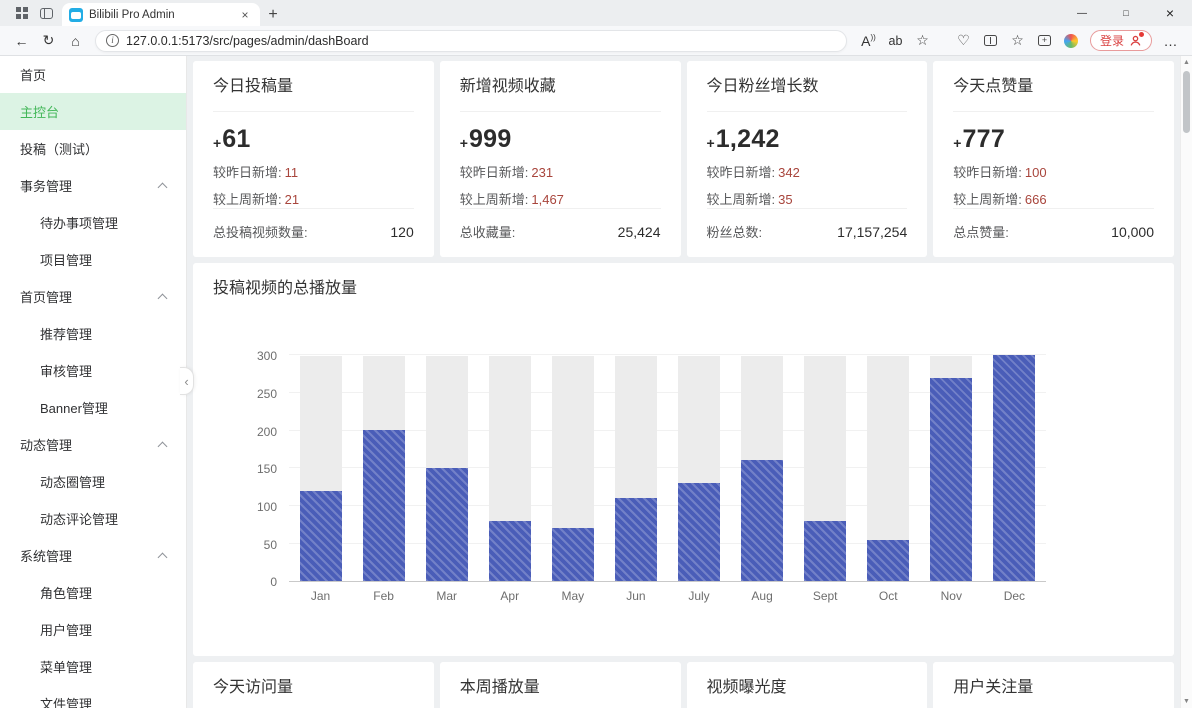  What do you see at coordinates (807, 693) in the screenshot?
I see `bottom-card-title: 视频曝光度` at bounding box center [807, 693].